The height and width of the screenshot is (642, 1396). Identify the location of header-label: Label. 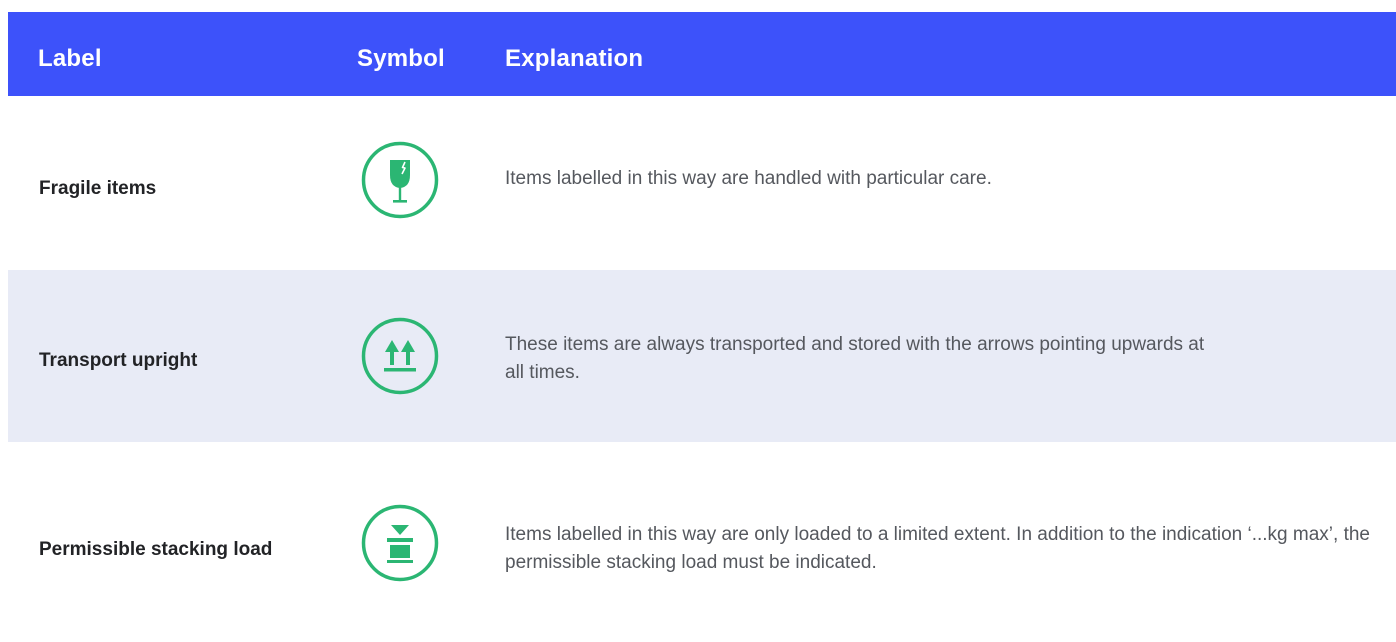
(70, 58).